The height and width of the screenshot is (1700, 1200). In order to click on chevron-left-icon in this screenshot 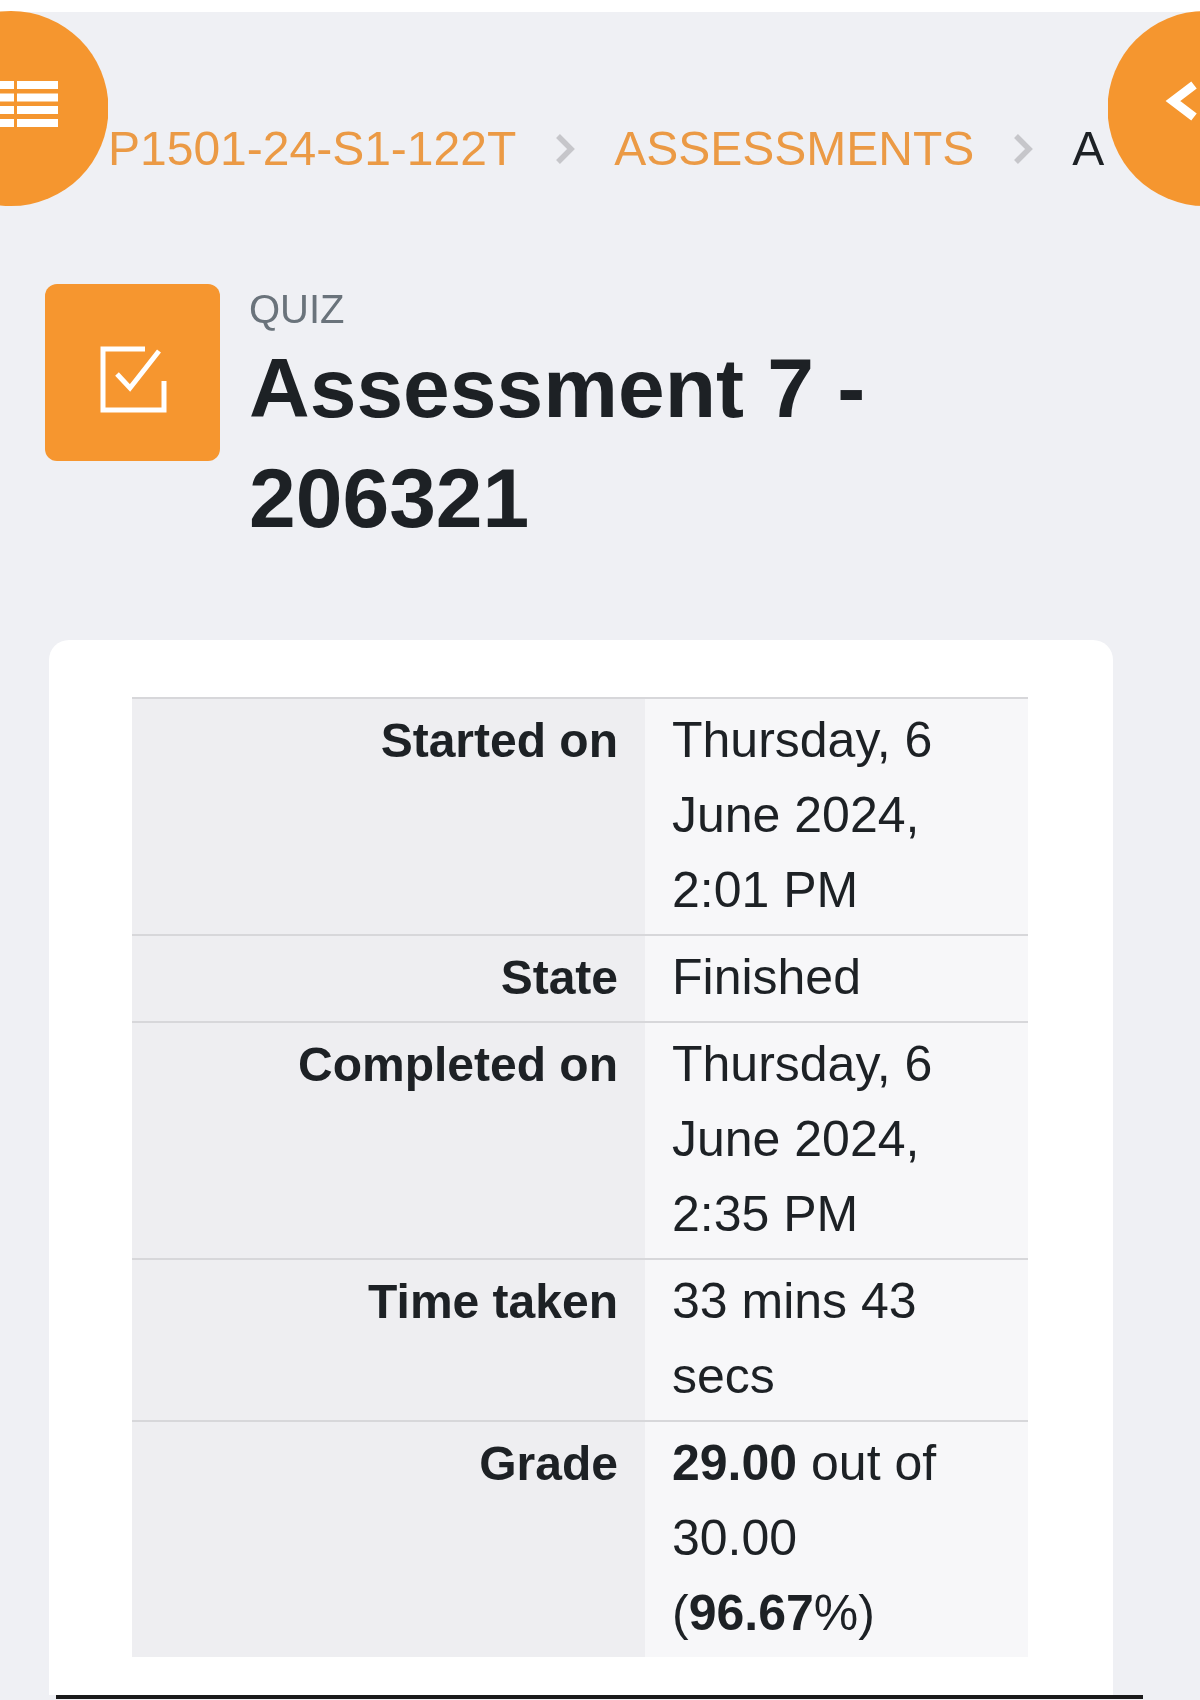, I will do `click(1181, 101)`.